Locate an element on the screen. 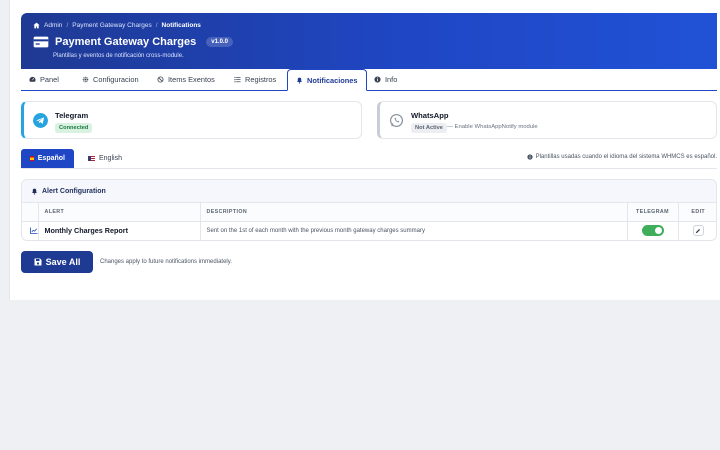  telegram-status-badge: Connected is located at coordinates (74, 128).